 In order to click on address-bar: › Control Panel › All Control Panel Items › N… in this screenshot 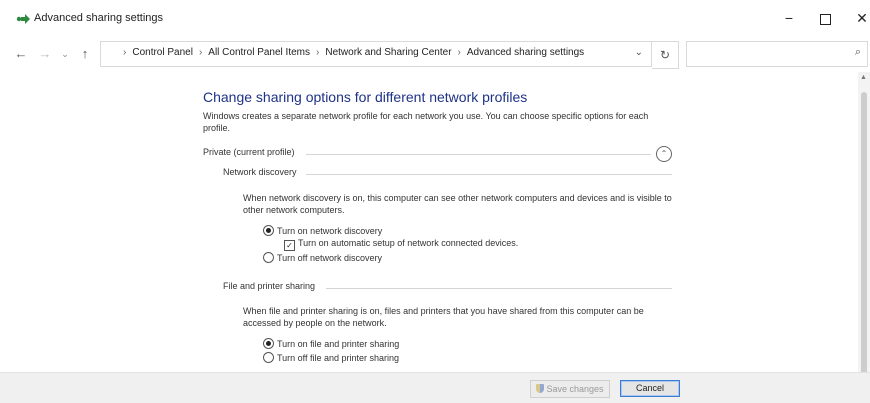, I will do `click(376, 54)`.